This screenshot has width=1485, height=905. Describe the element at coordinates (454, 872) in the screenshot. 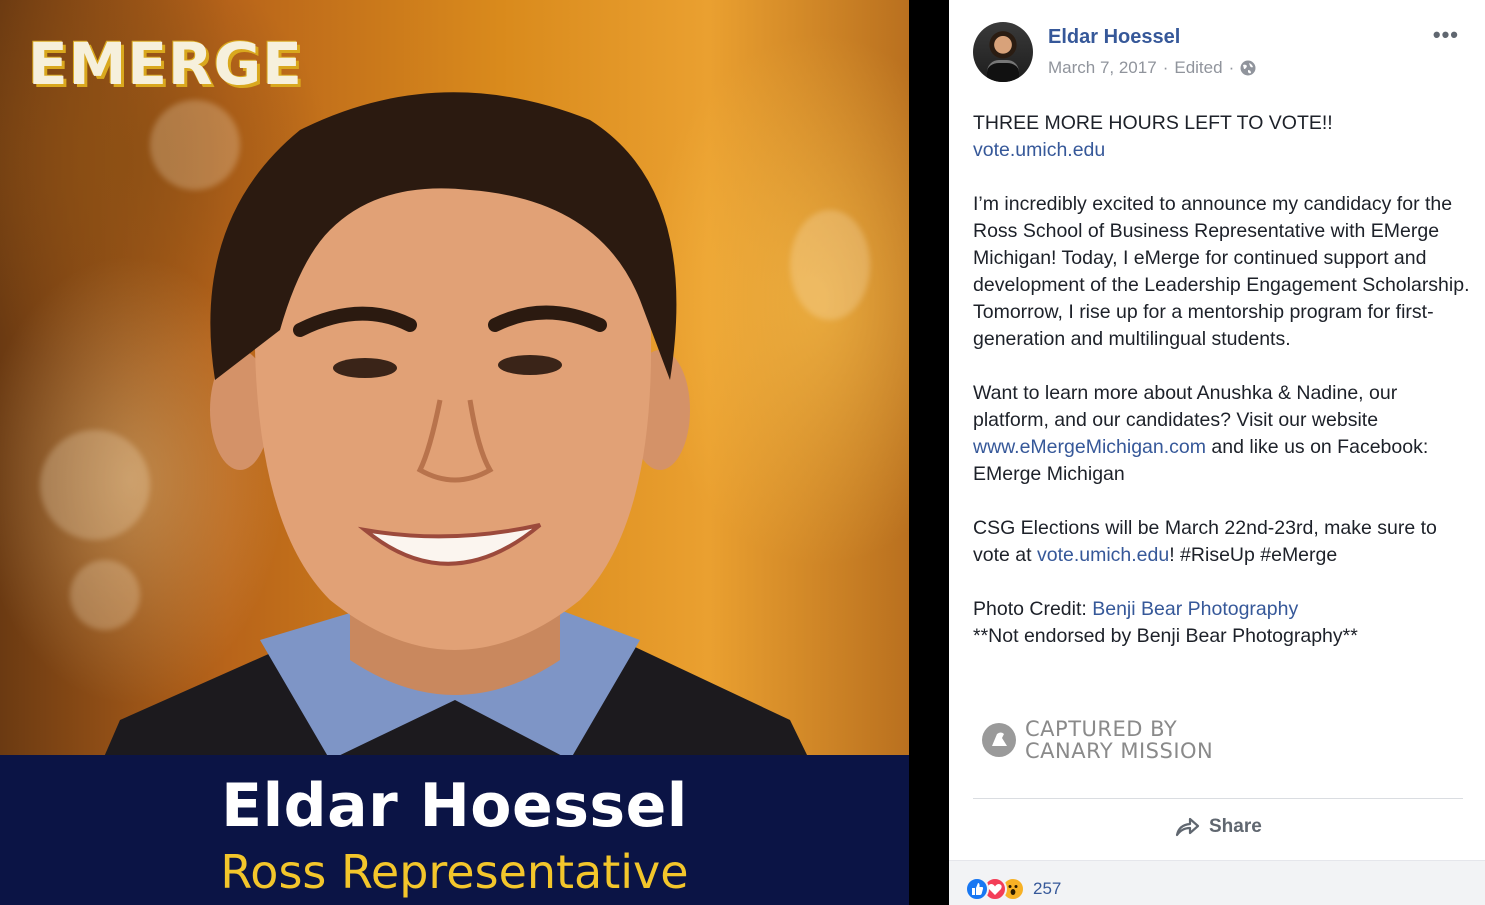

I see `candidate-role: Ross Representative` at that location.